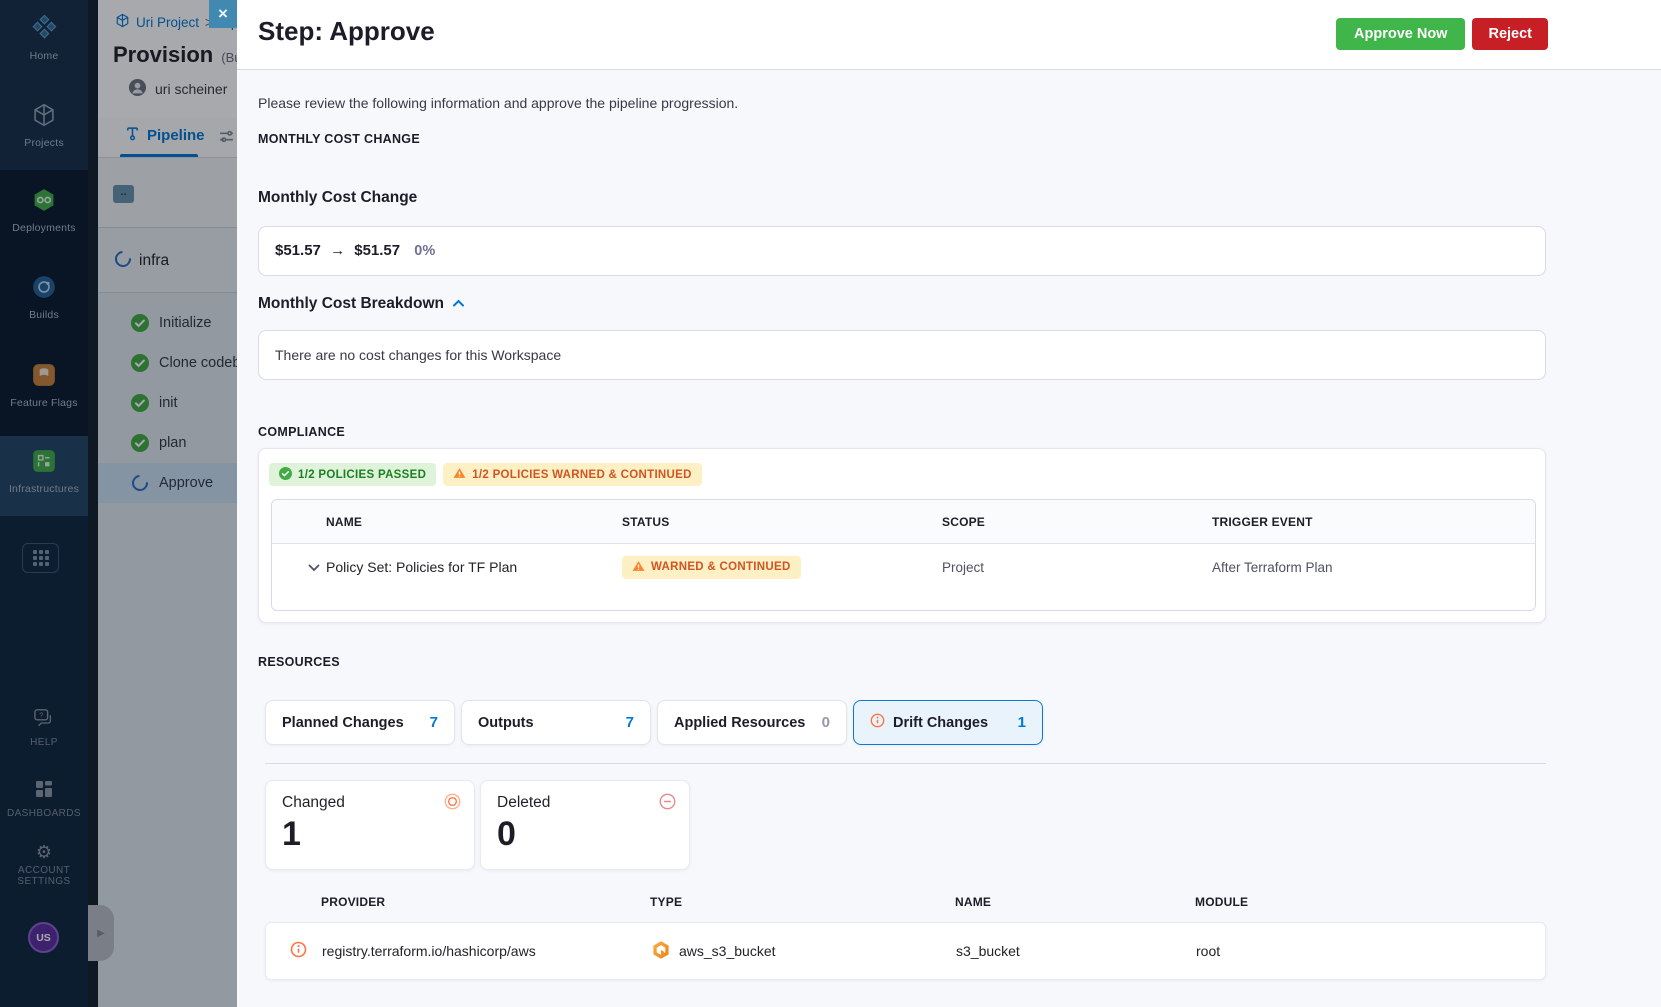 This screenshot has height=1007, width=1661. Describe the element at coordinates (1272, 567) in the screenshot. I see `policy-trigger-event: After Terraform Plan` at that location.